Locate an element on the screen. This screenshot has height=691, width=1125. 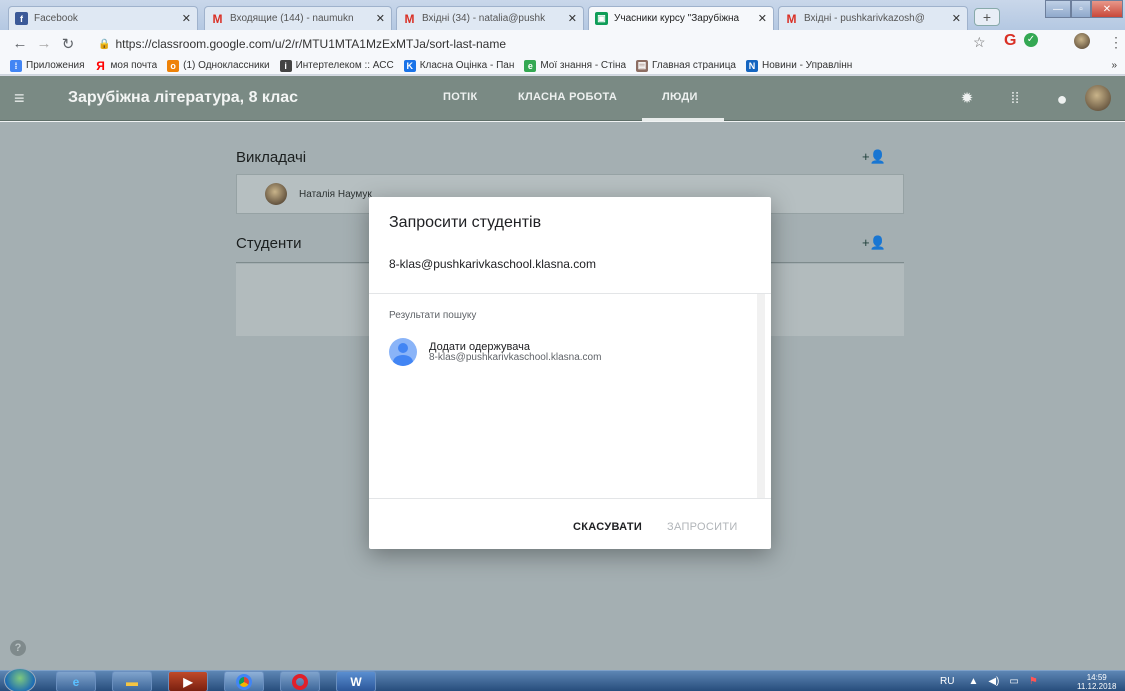
bookmark-odnoklassniki: o (1) Одноклассники is located at coordinates (218, 65).